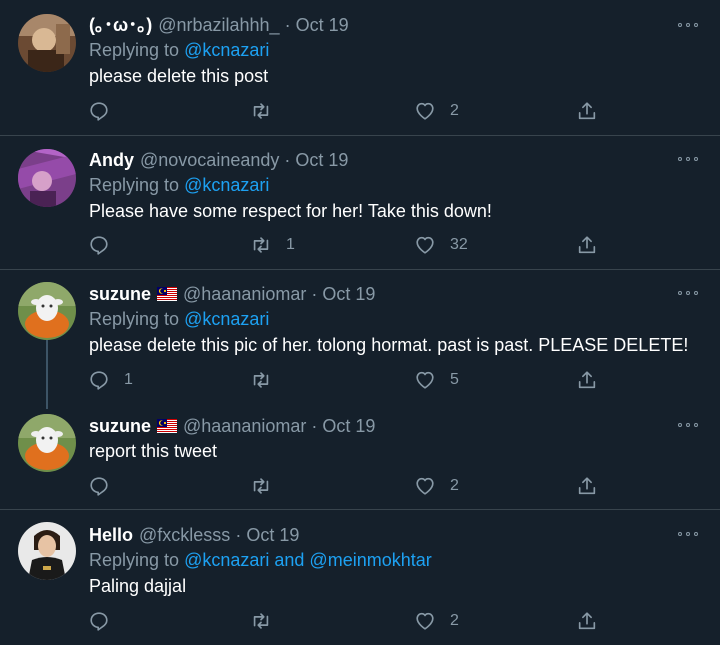  What do you see at coordinates (120, 25) in the screenshot?
I see `display-name: (｡･ω･｡)` at bounding box center [120, 25].